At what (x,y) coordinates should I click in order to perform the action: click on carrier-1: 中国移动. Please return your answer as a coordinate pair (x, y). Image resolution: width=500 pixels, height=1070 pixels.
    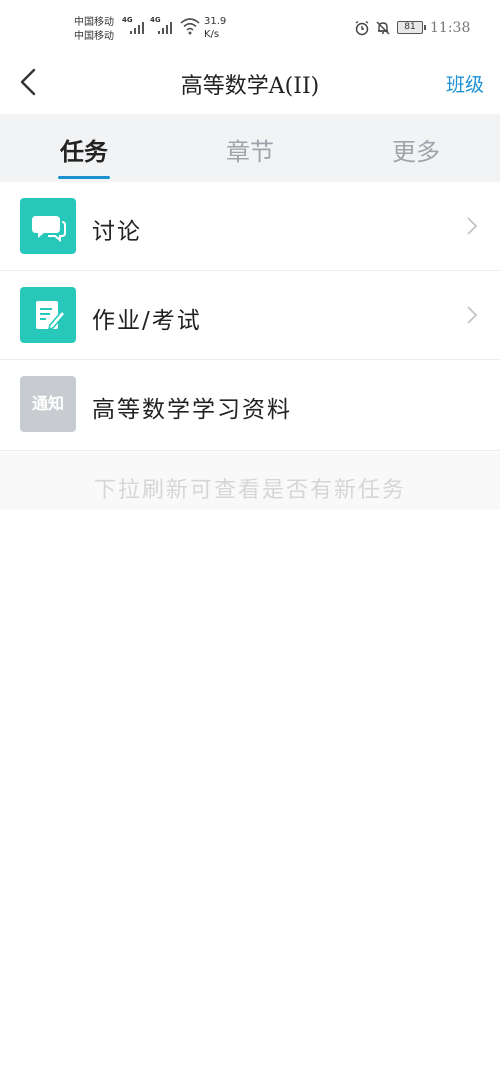
    Looking at the image, I should click on (94, 22).